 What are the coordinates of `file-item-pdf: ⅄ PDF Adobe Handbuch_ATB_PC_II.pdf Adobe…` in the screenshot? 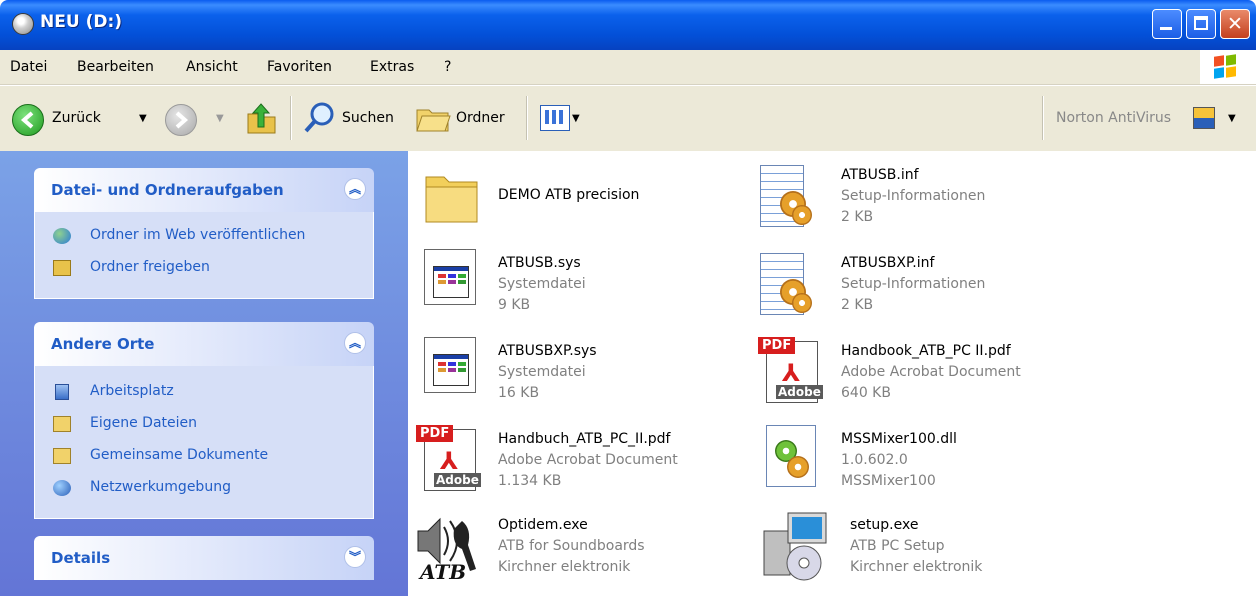 It's located at (581, 463).